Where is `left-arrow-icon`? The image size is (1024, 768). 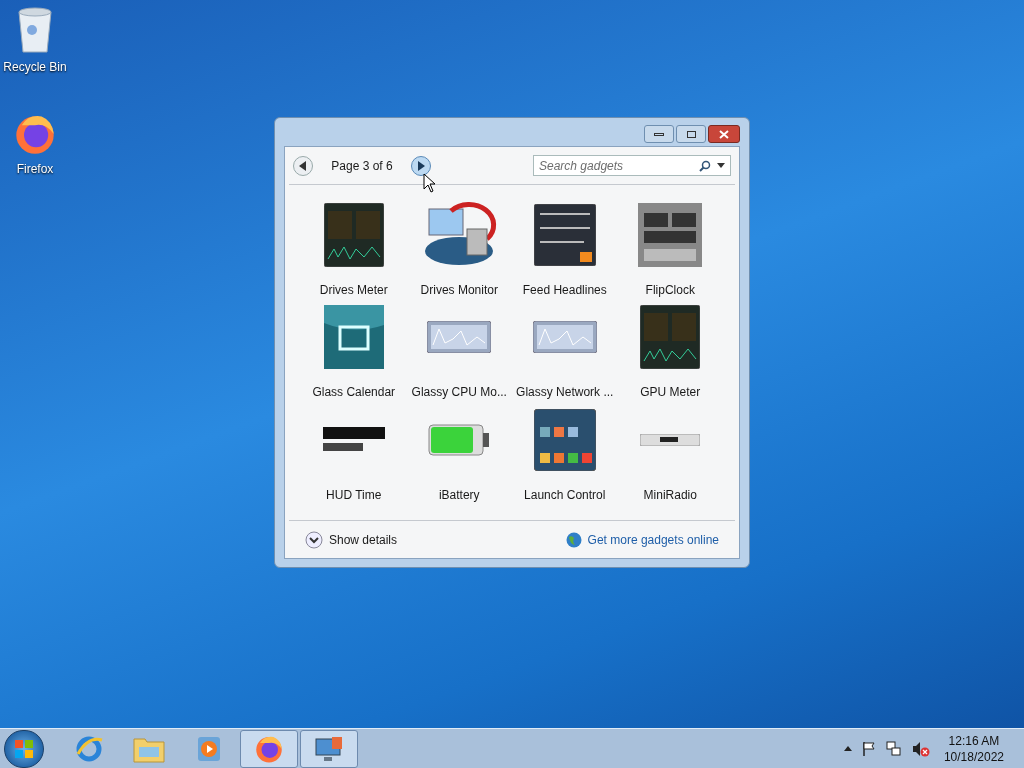 left-arrow-icon is located at coordinates (303, 165).